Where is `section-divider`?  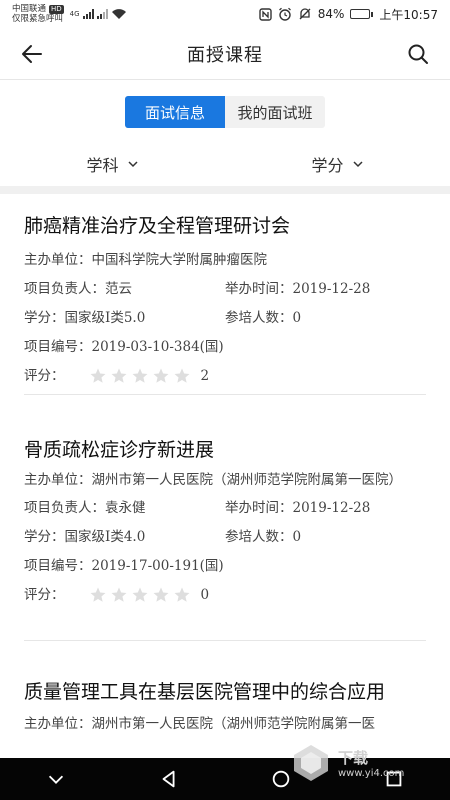
section-divider is located at coordinates (225, 190).